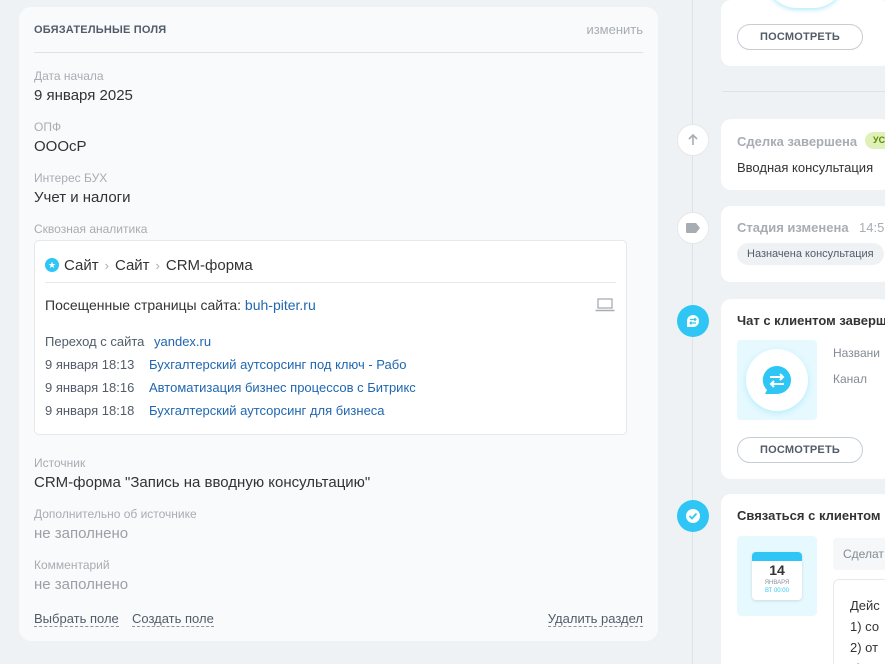  Describe the element at coordinates (143, 305) in the screenshot. I see `visited-label: Посещенные страницы сайта:` at that location.